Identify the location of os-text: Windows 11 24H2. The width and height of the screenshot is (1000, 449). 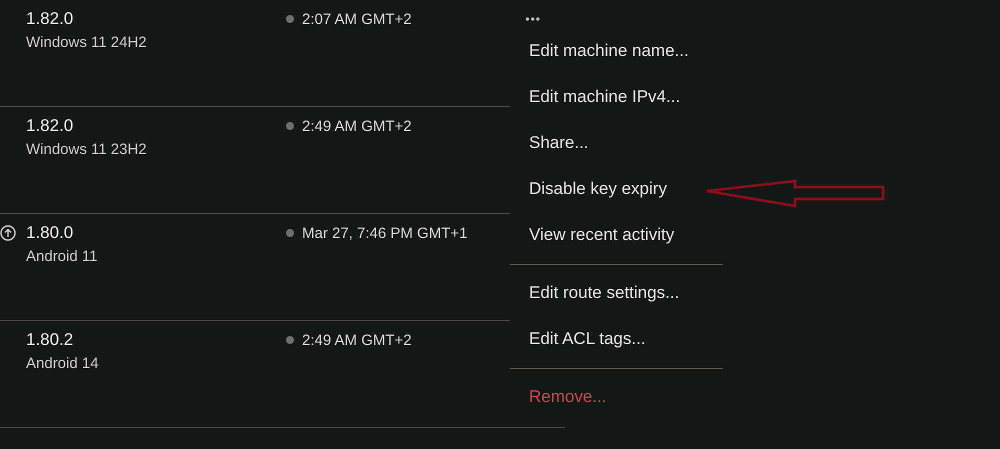
(87, 43).